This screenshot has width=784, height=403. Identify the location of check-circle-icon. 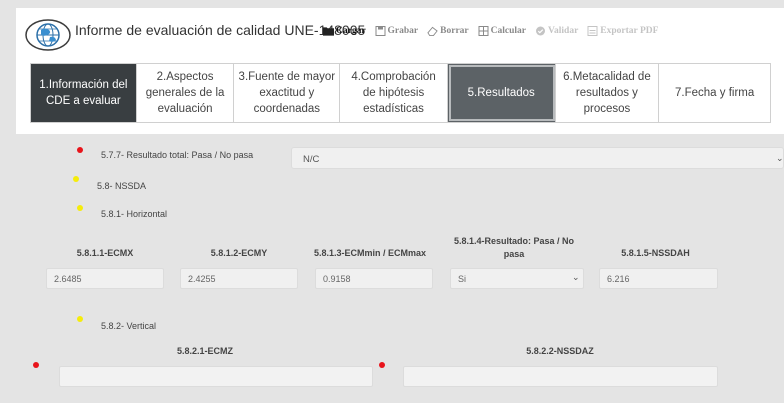
(541, 31).